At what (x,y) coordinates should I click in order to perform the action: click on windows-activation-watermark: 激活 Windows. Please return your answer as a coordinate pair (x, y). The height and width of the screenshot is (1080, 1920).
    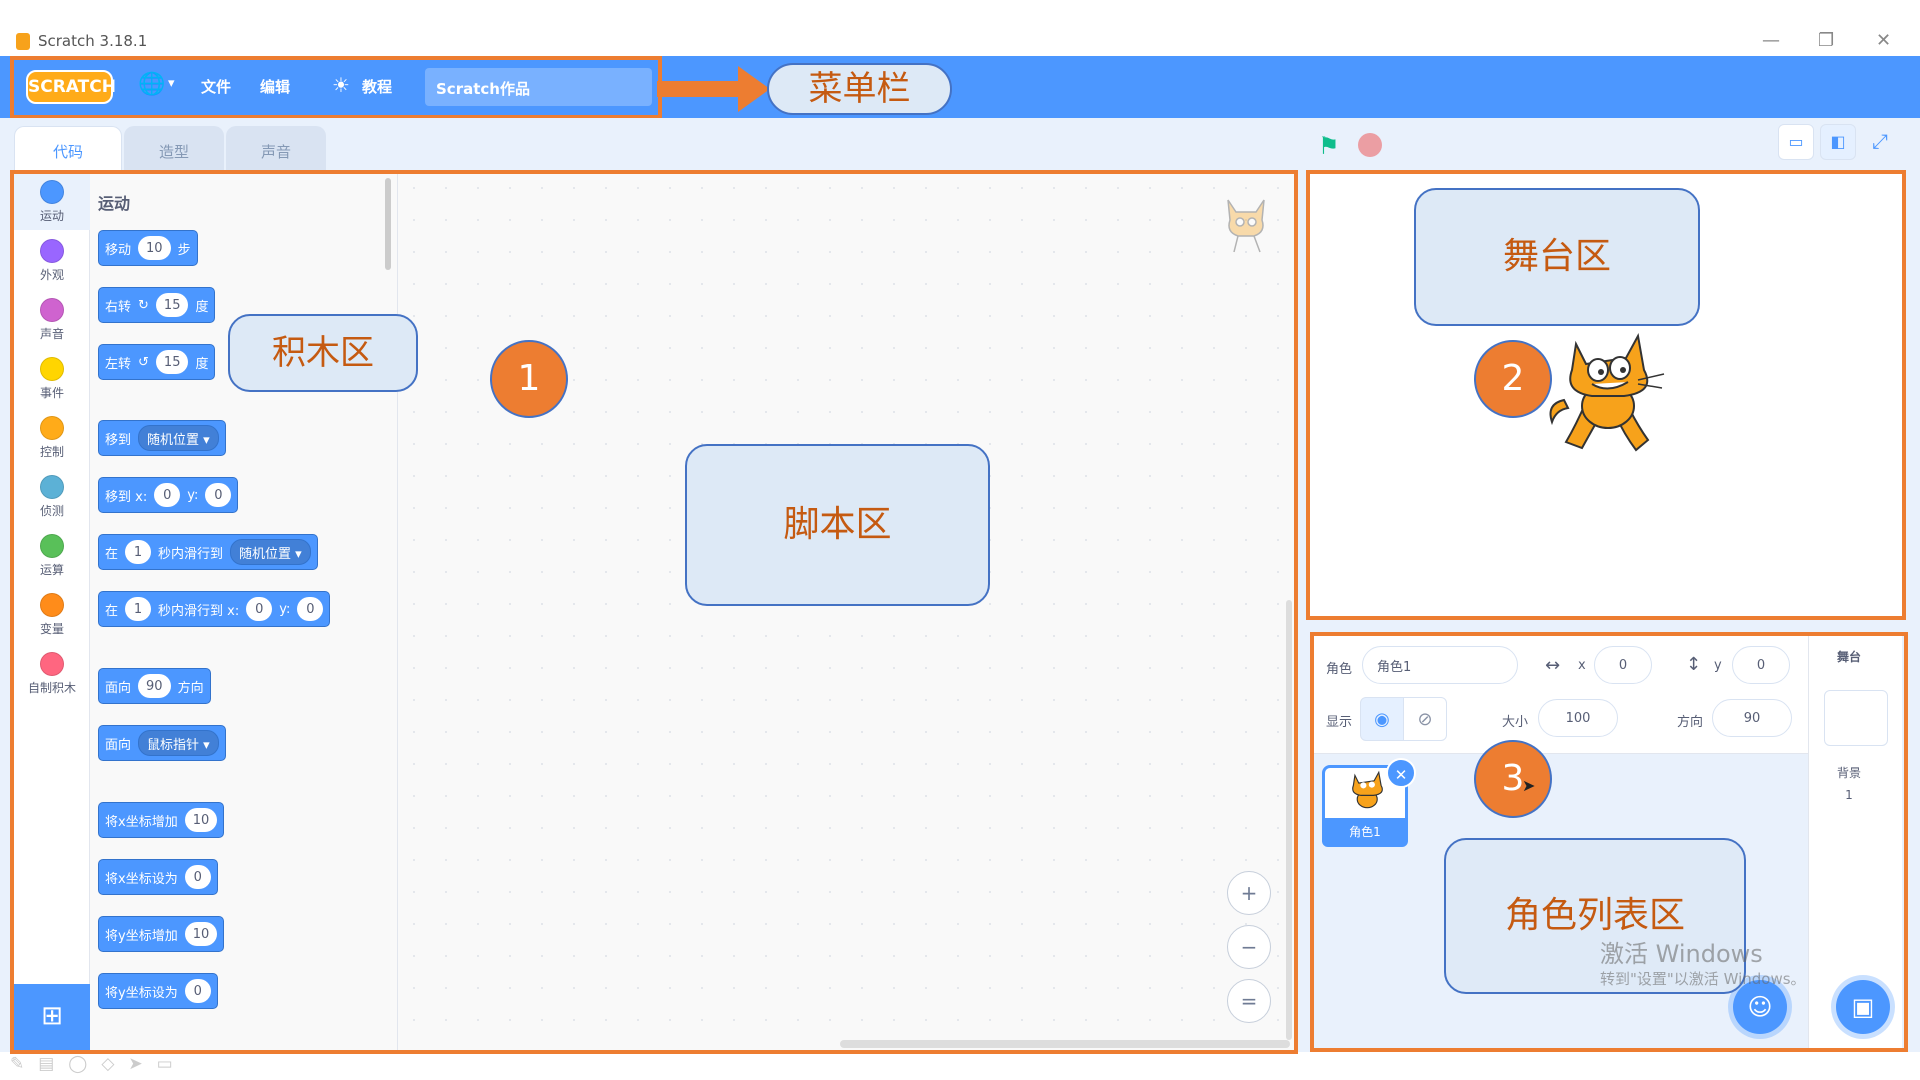
    Looking at the image, I should click on (1681, 954).